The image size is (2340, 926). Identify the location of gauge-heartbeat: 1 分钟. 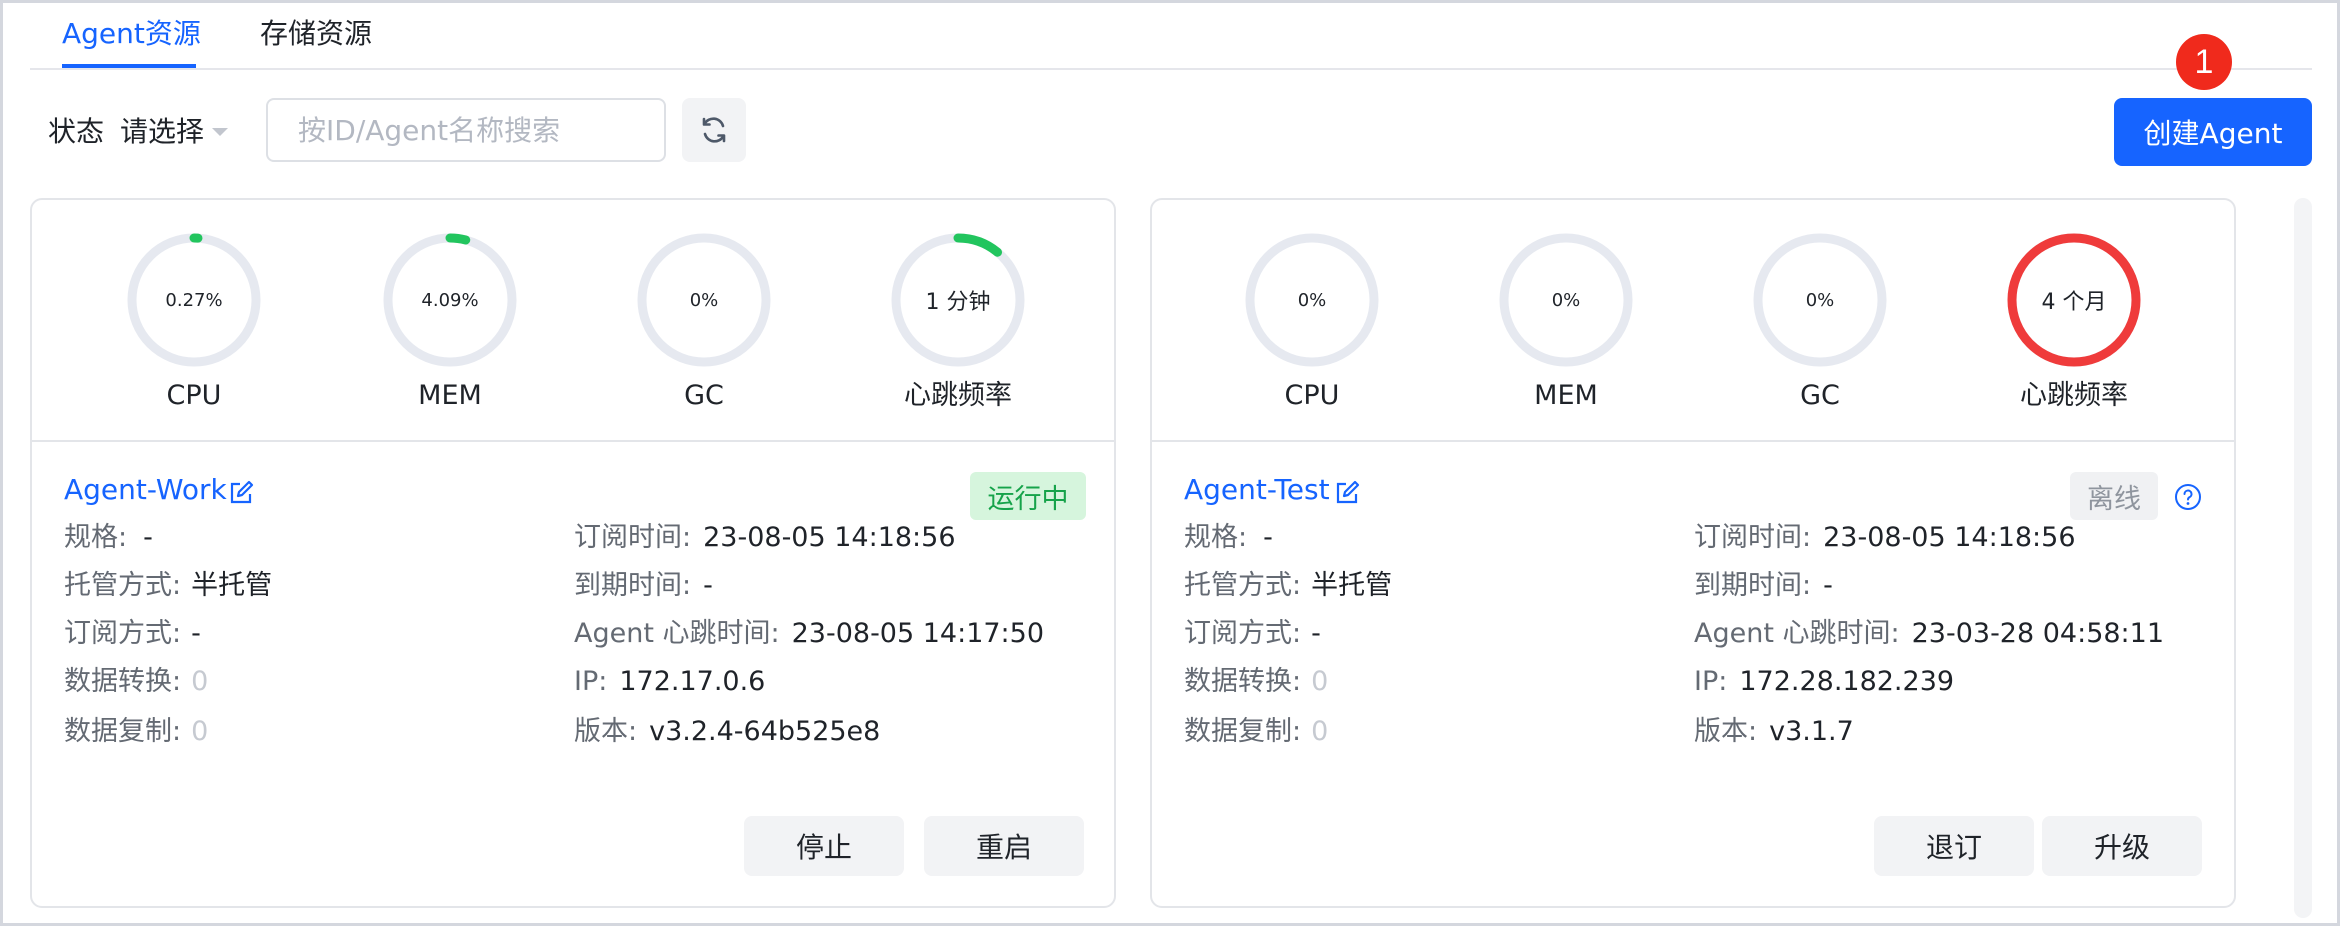
(958, 299).